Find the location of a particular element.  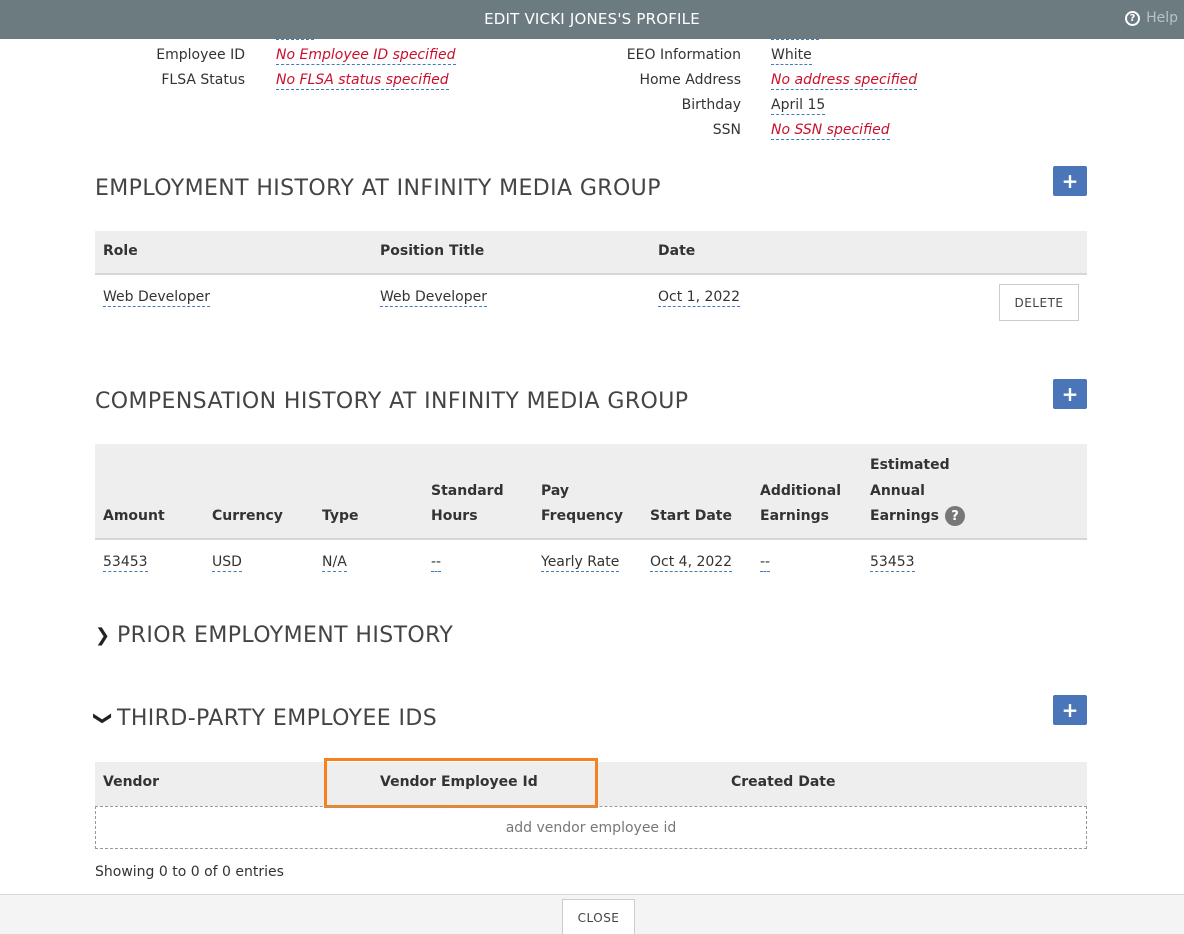

eeo-information-value: White is located at coordinates (791, 56).